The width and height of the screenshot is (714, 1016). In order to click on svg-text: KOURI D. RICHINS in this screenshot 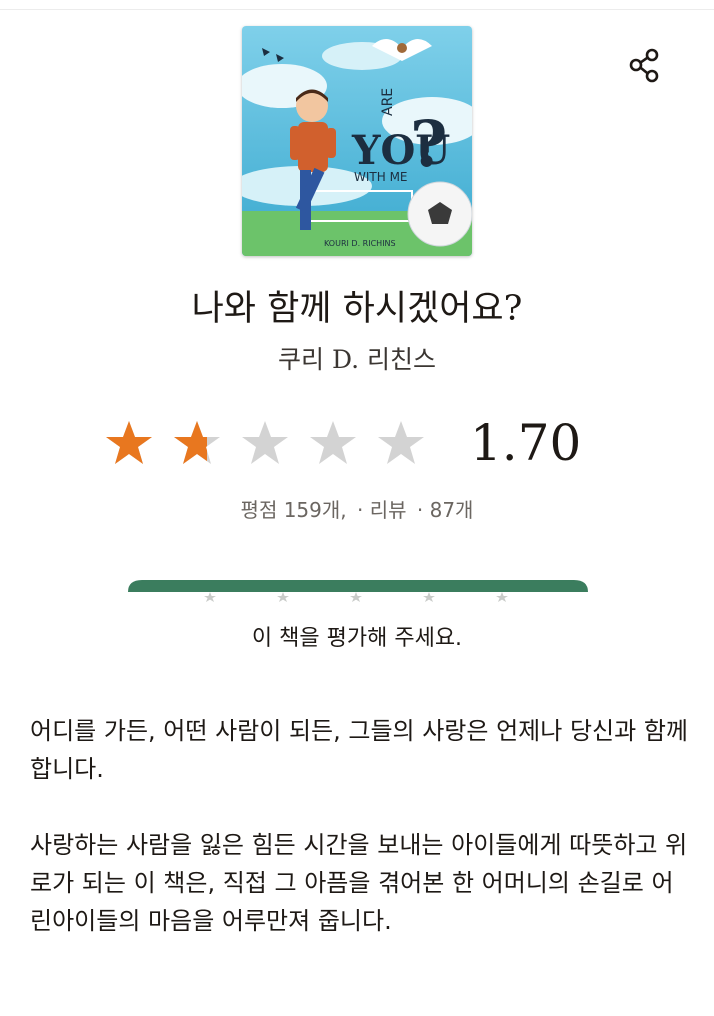, I will do `click(360, 243)`.